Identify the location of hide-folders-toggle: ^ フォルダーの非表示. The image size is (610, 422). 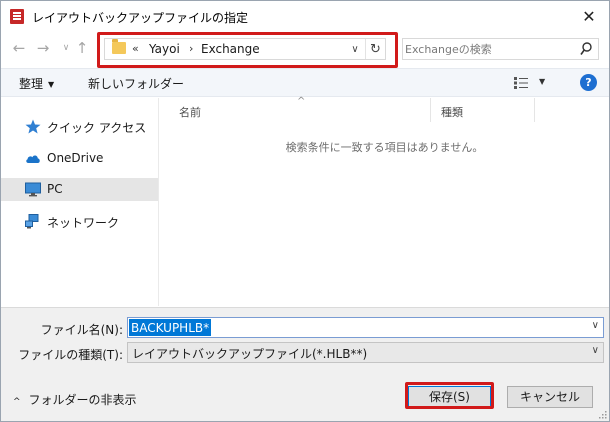
(75, 399).